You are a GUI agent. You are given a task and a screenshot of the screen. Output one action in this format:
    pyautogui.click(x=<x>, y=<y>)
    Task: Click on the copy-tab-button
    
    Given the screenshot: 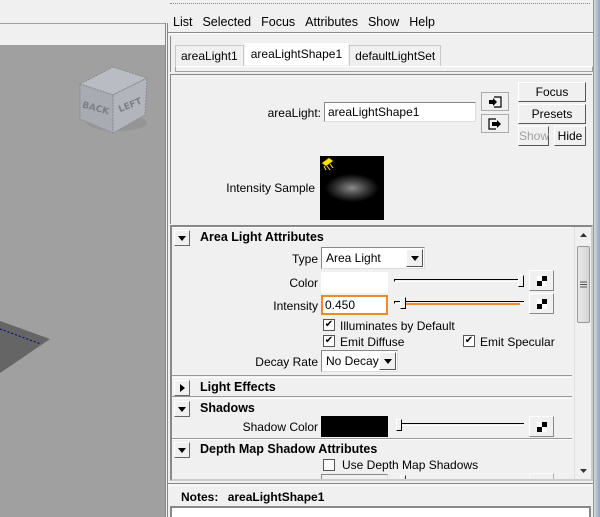 What is the action you would take?
    pyautogui.click(x=495, y=123)
    